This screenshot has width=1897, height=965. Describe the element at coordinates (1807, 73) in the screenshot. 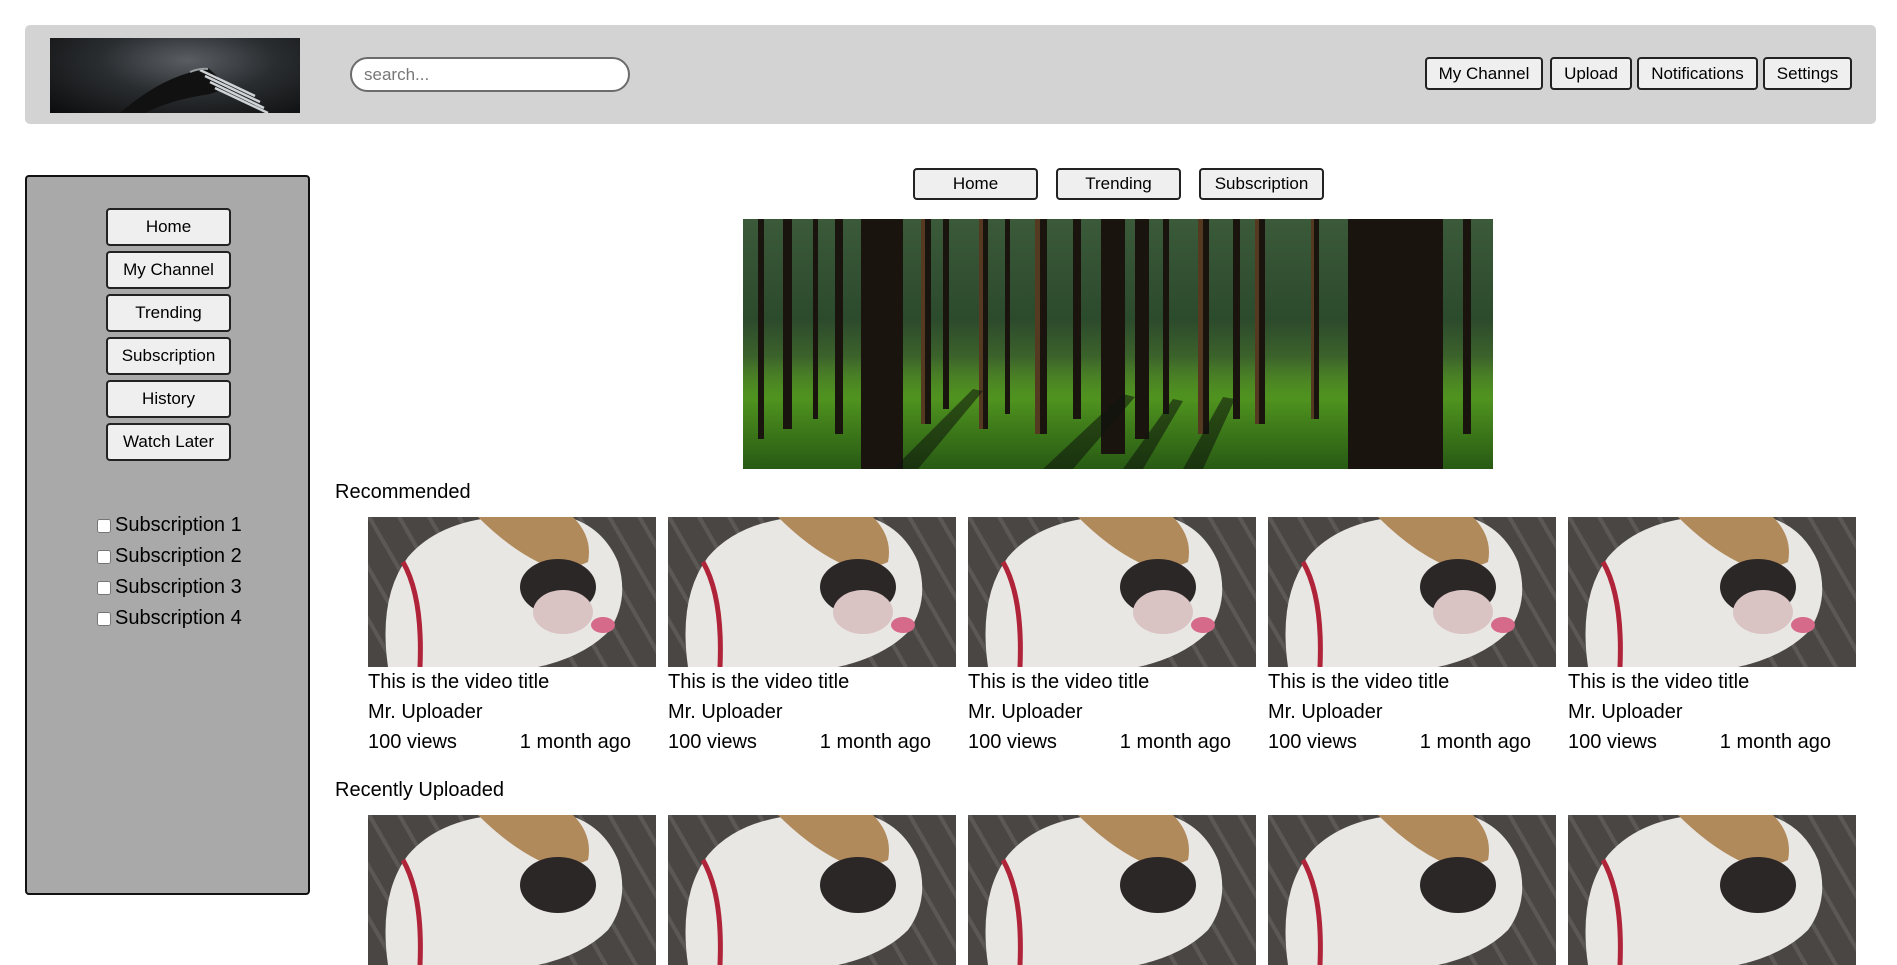

I see `settings-button: Settings` at that location.